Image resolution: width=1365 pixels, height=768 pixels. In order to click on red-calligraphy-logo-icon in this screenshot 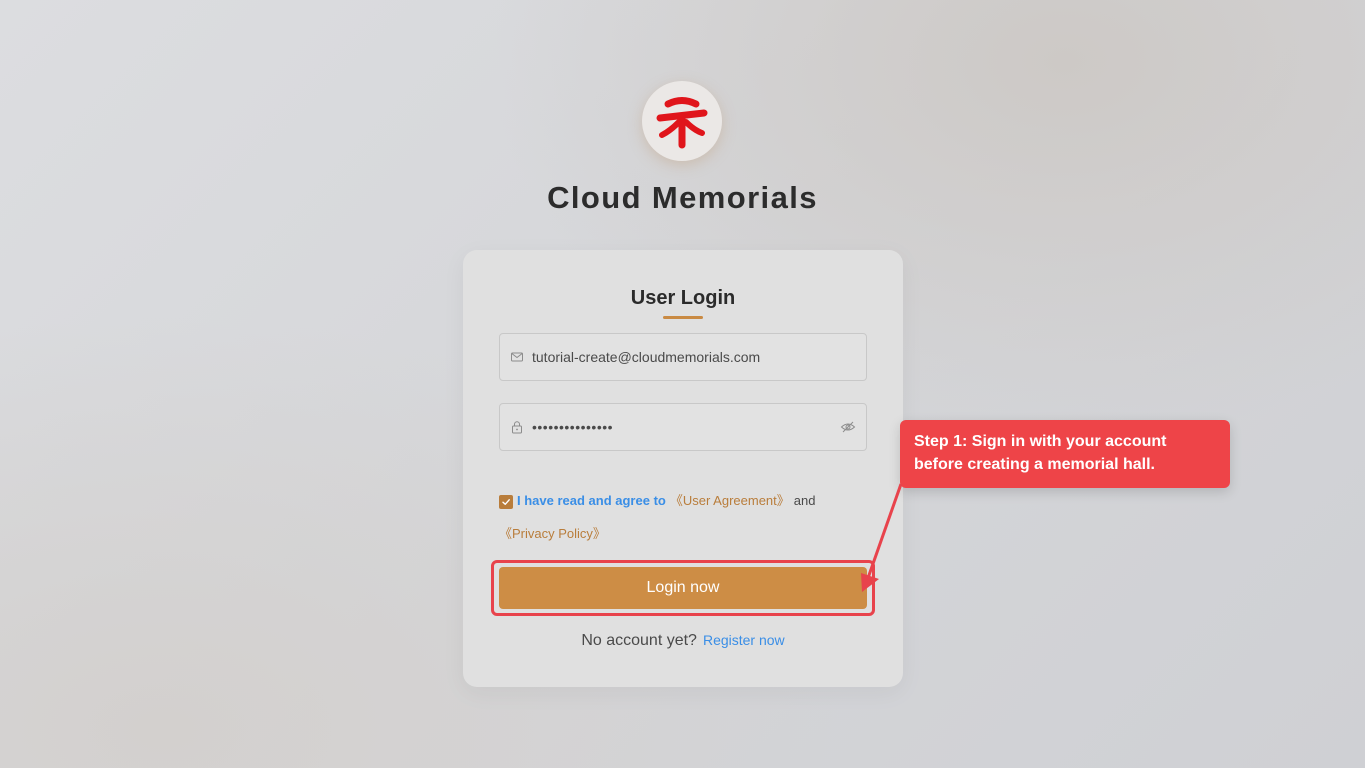, I will do `click(682, 123)`.